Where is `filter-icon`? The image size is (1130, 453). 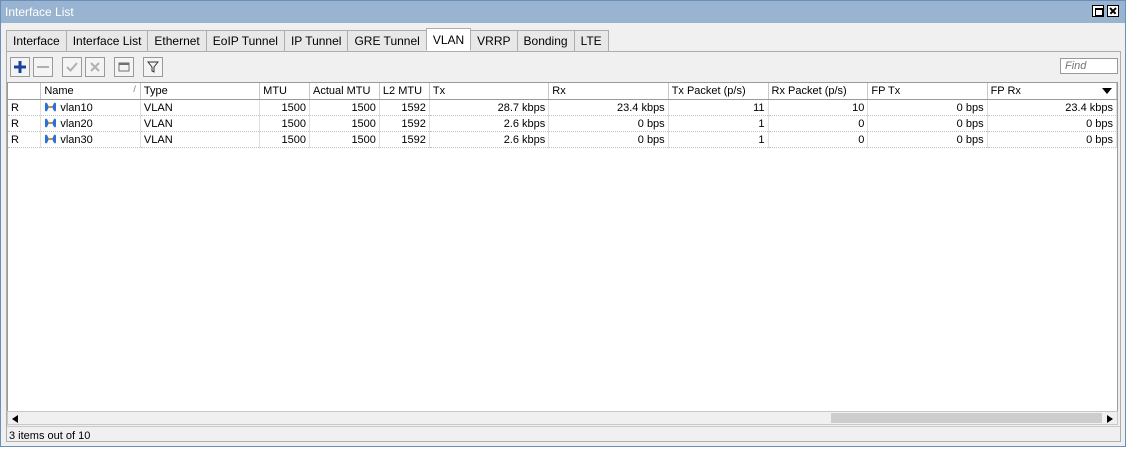 filter-icon is located at coordinates (153, 67).